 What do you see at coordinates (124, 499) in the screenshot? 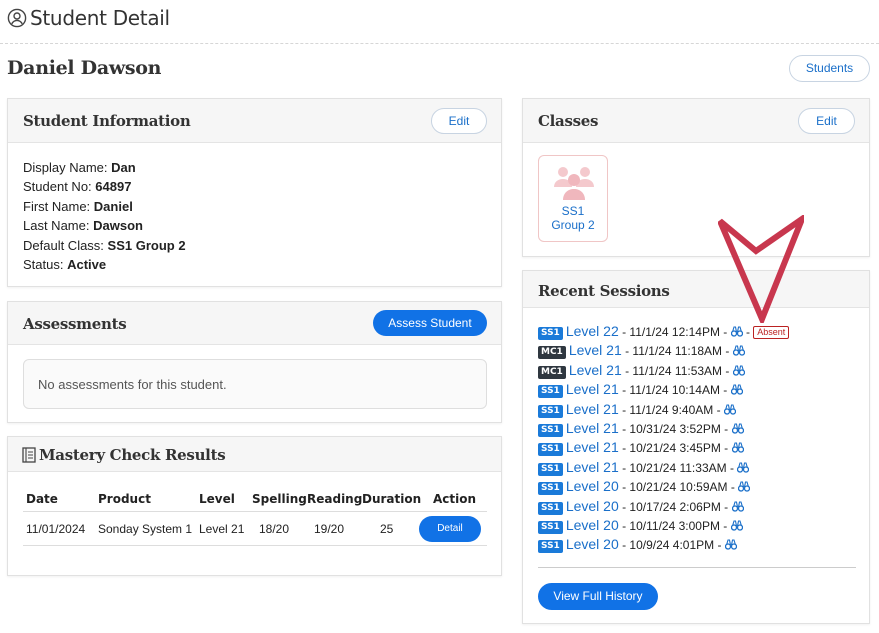
I see `column-header: Product` at bounding box center [124, 499].